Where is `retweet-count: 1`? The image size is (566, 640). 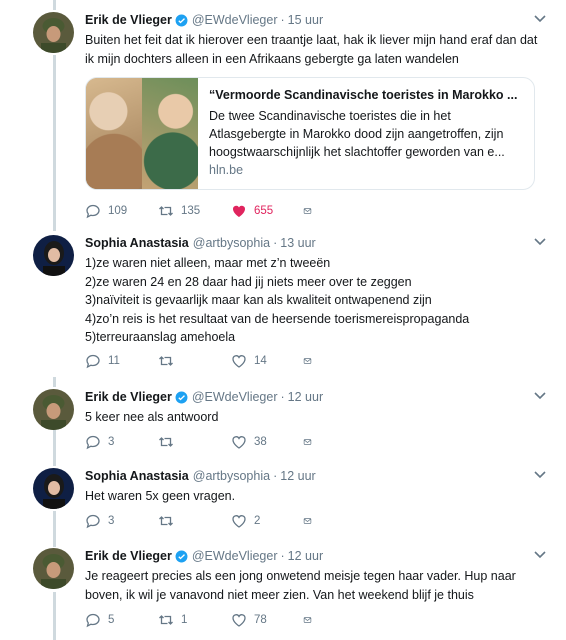 retweet-count: 1 is located at coordinates (184, 620).